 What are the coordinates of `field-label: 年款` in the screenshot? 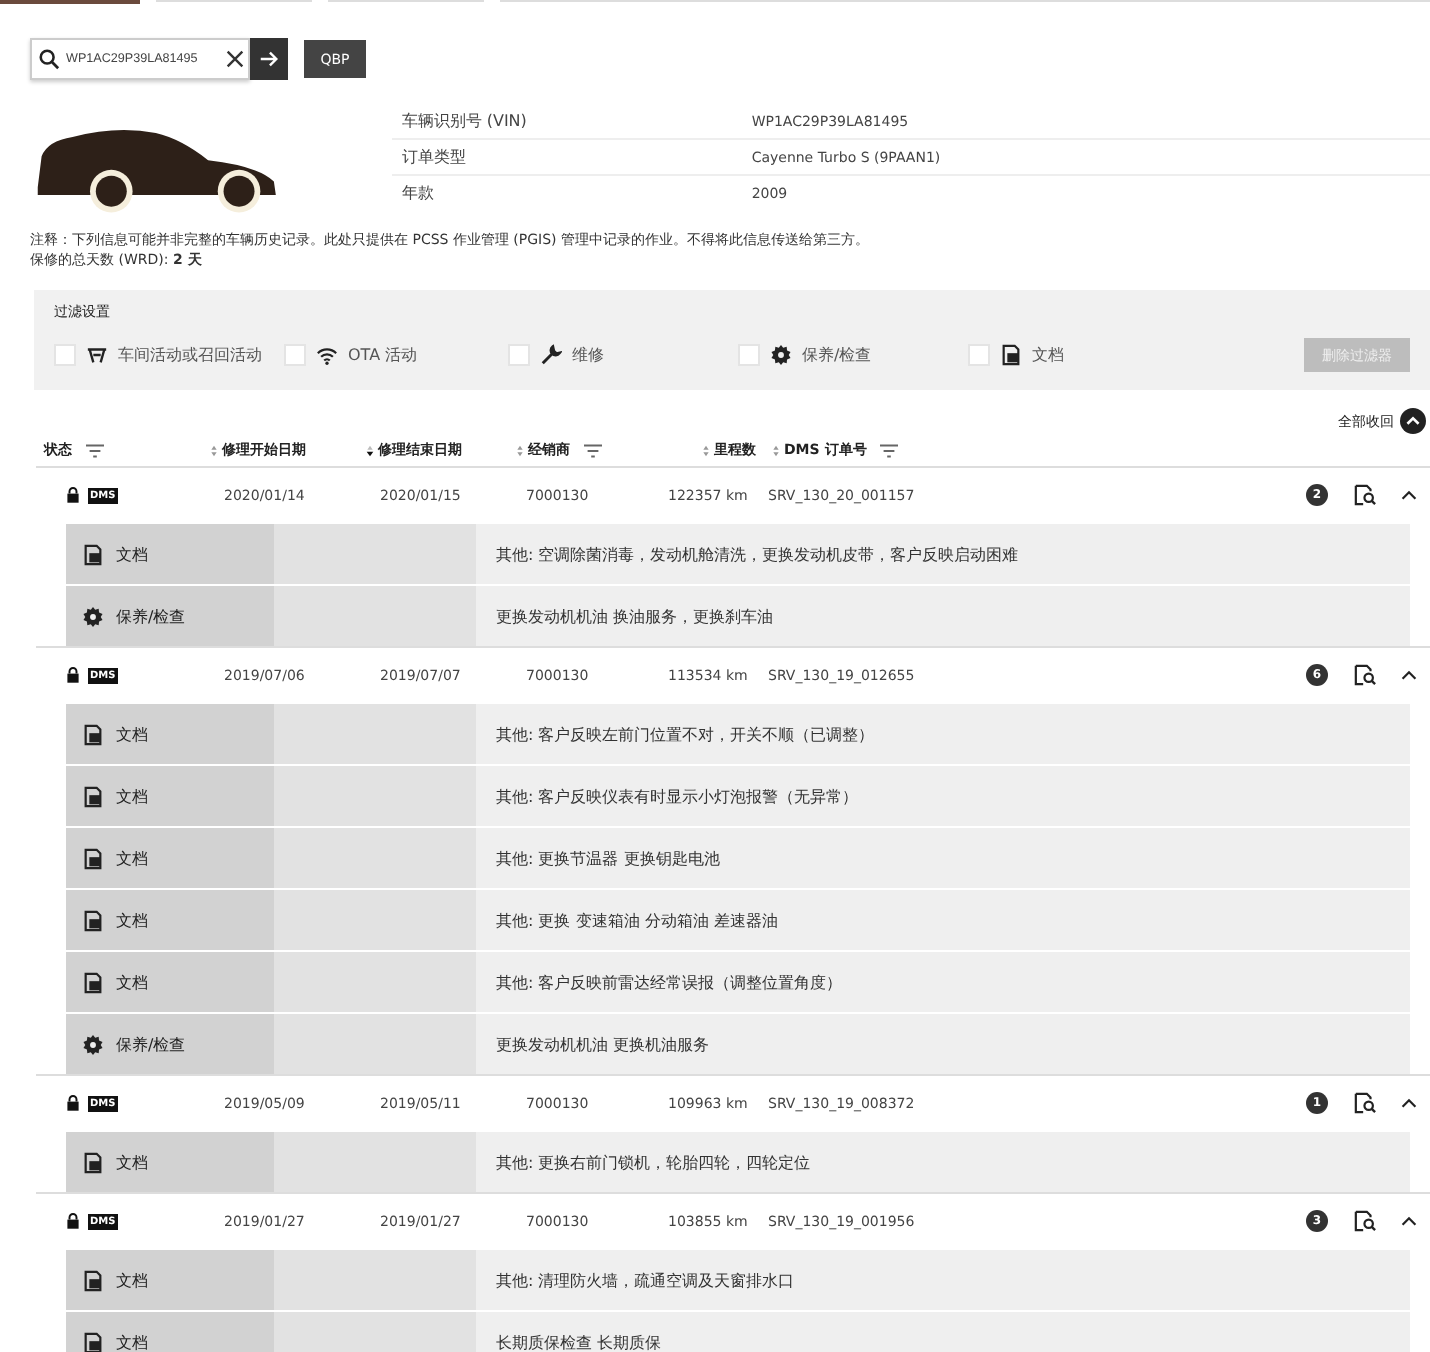 It's located at (417, 193).